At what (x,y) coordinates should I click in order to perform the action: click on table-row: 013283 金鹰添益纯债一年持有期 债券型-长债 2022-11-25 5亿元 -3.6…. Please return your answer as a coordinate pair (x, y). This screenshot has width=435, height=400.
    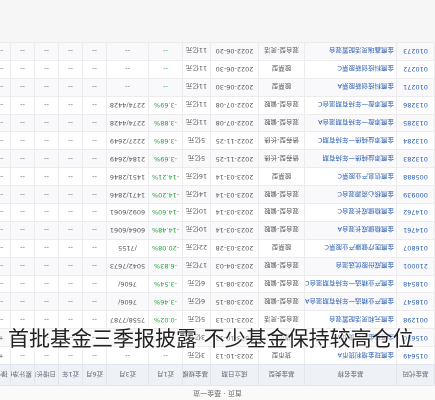
    Looking at the image, I should click on (217, 158).